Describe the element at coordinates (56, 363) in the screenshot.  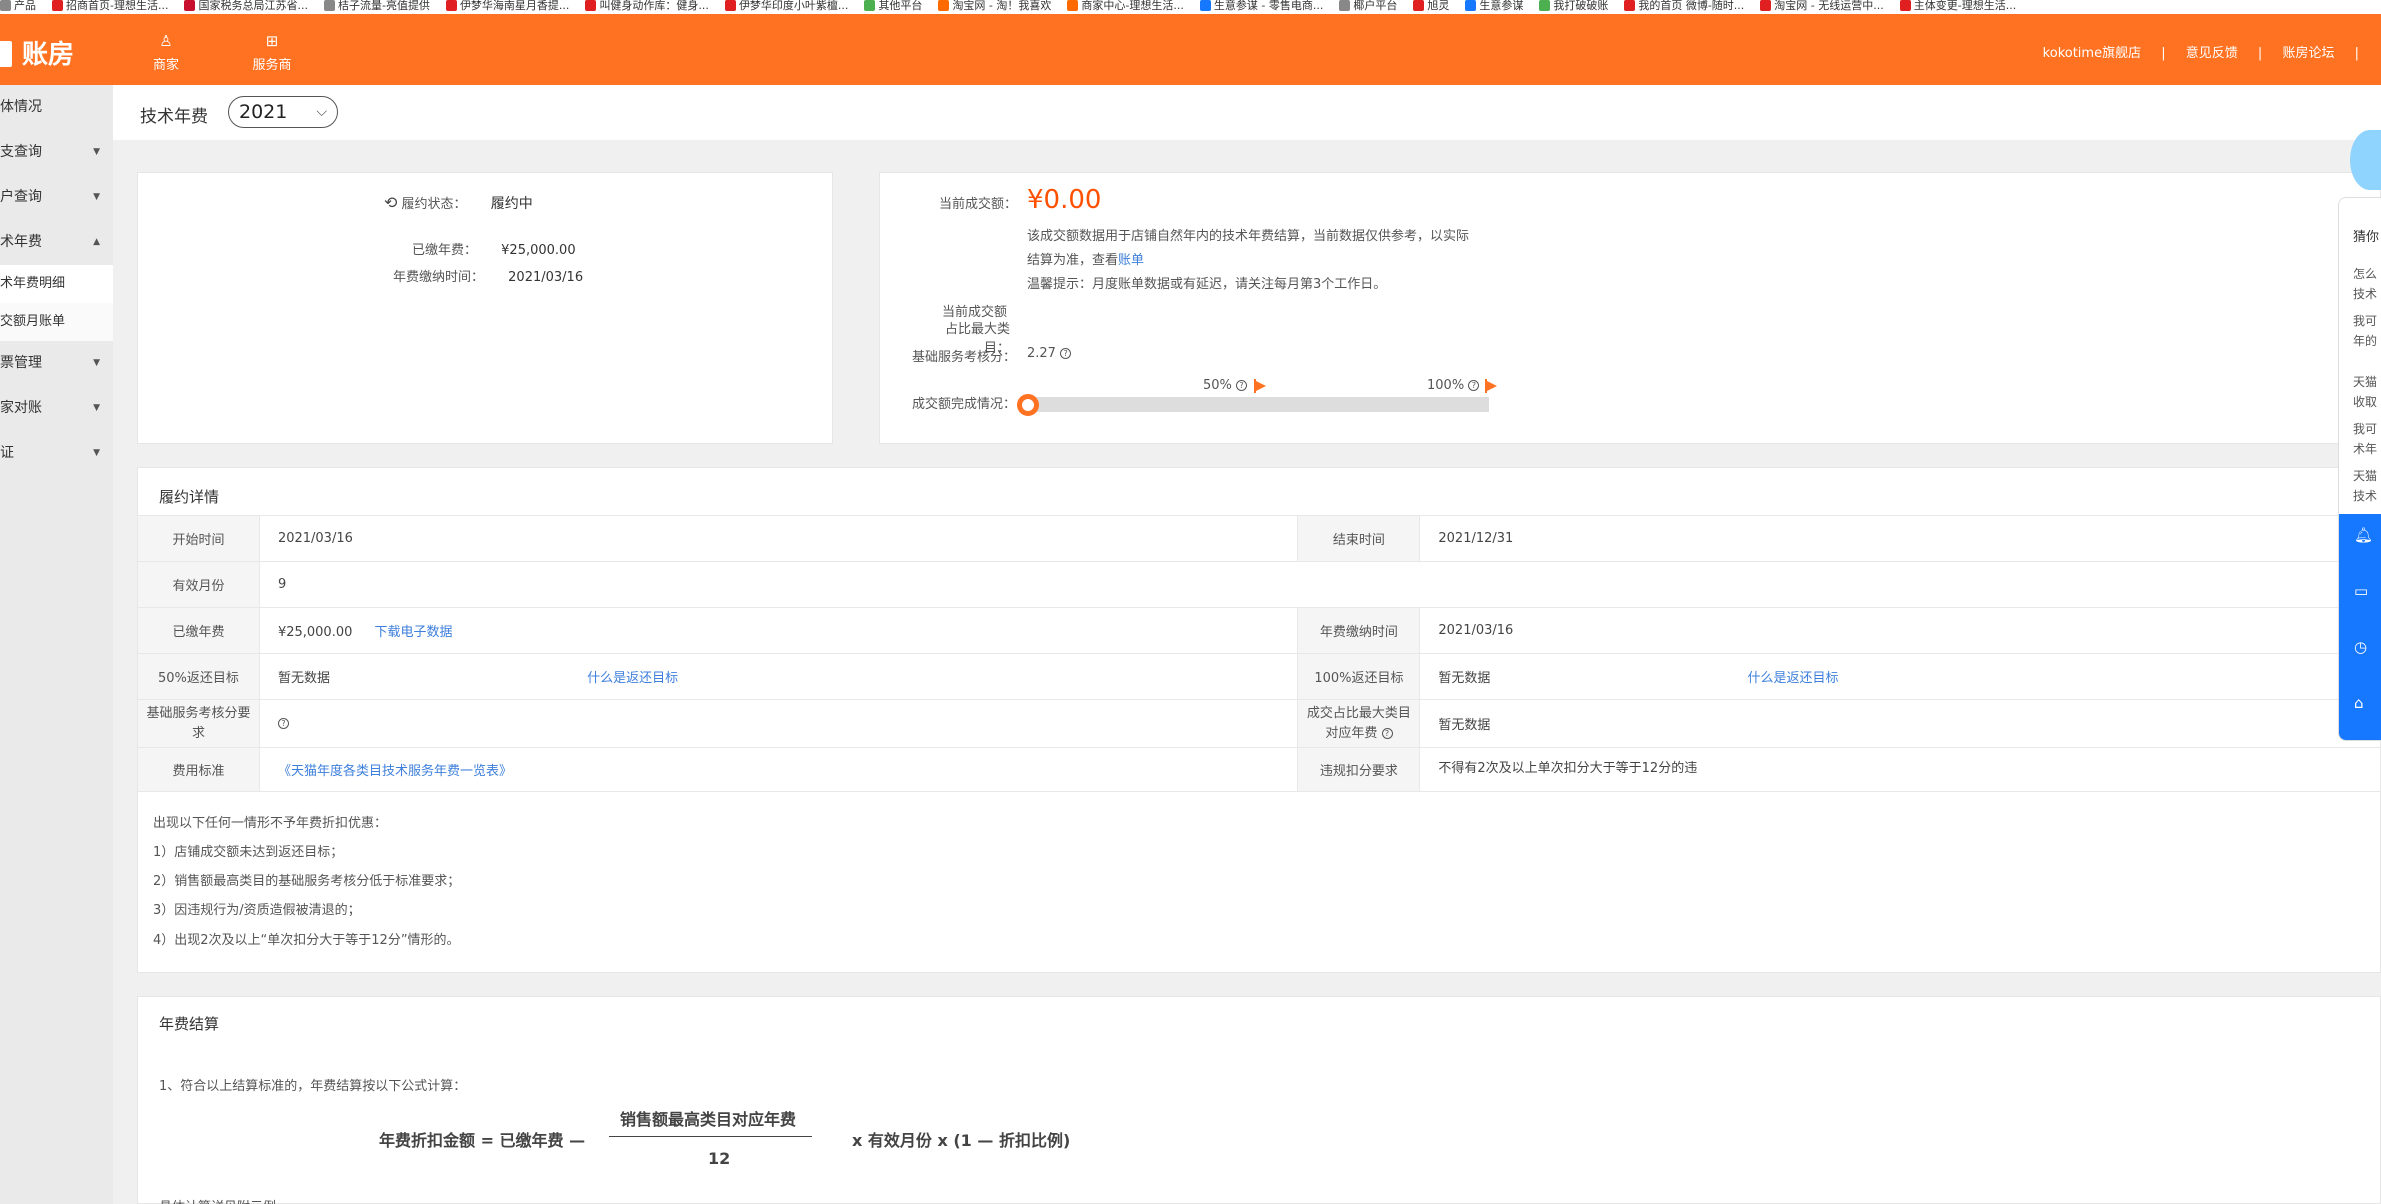
I see `sidebar-item-invoice: 票管理 ▼` at that location.